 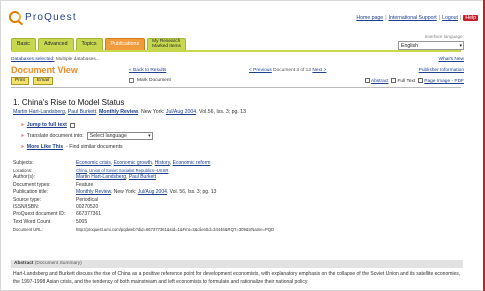 I want to click on abstract-label-suffix: (Document Summary), so click(x=58, y=263).